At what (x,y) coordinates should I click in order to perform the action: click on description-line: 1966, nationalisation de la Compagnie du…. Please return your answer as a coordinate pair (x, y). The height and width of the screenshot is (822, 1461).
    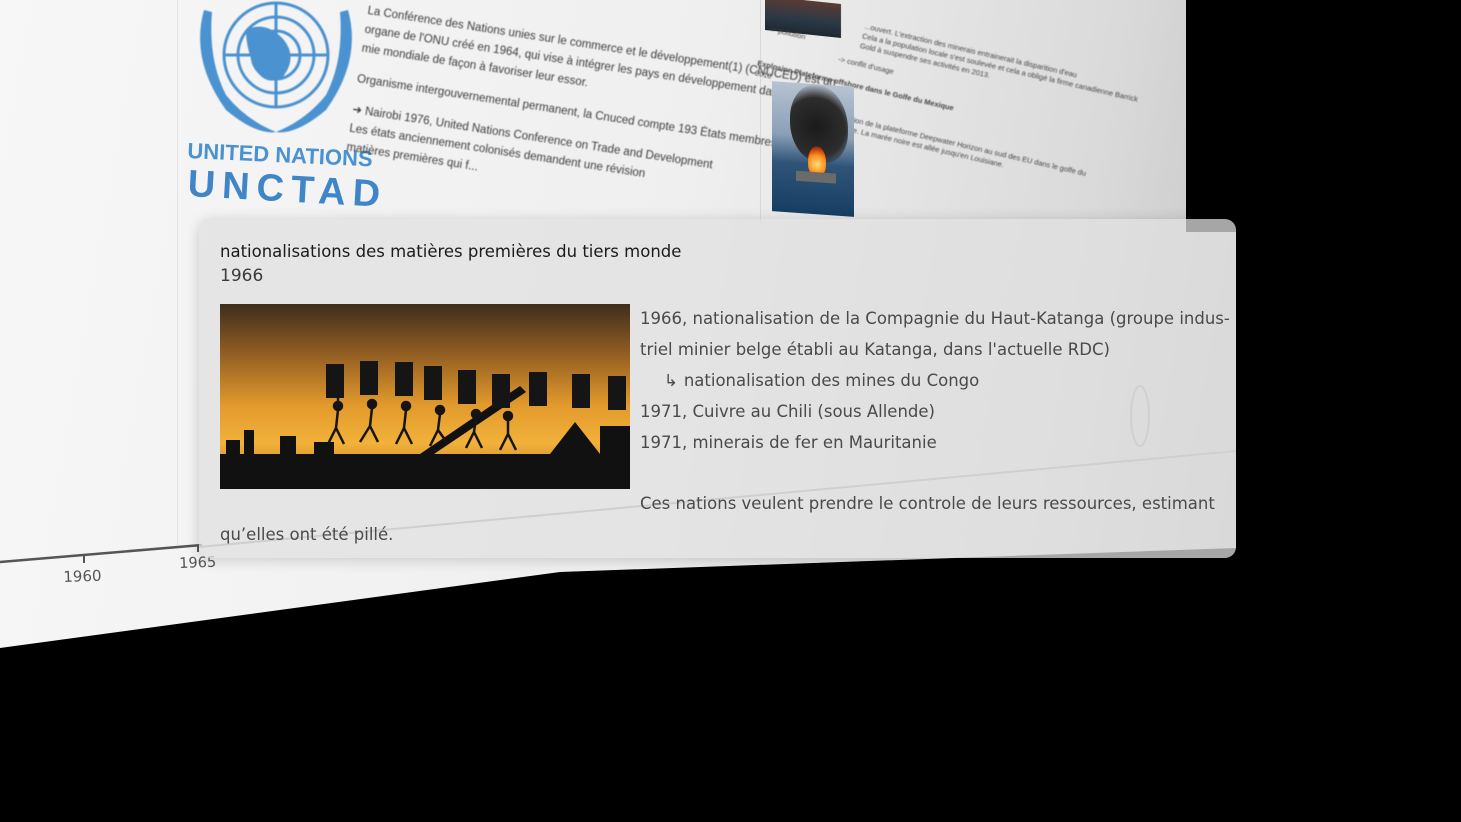
    Looking at the image, I should click on (935, 318).